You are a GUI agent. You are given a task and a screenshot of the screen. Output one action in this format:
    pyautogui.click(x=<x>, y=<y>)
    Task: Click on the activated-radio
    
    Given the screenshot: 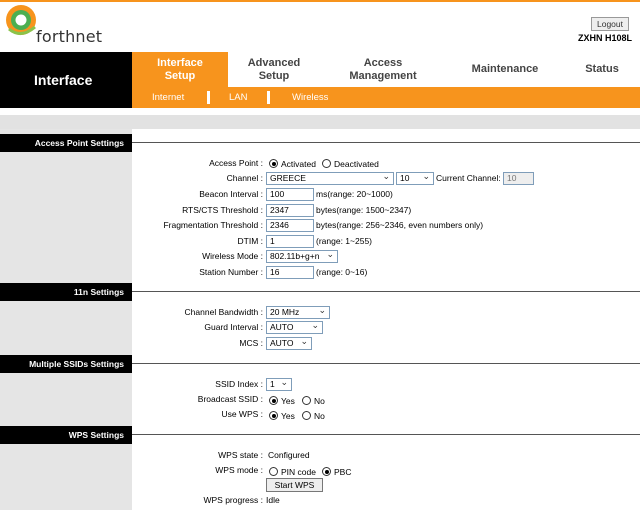 What is the action you would take?
    pyautogui.click(x=273, y=163)
    